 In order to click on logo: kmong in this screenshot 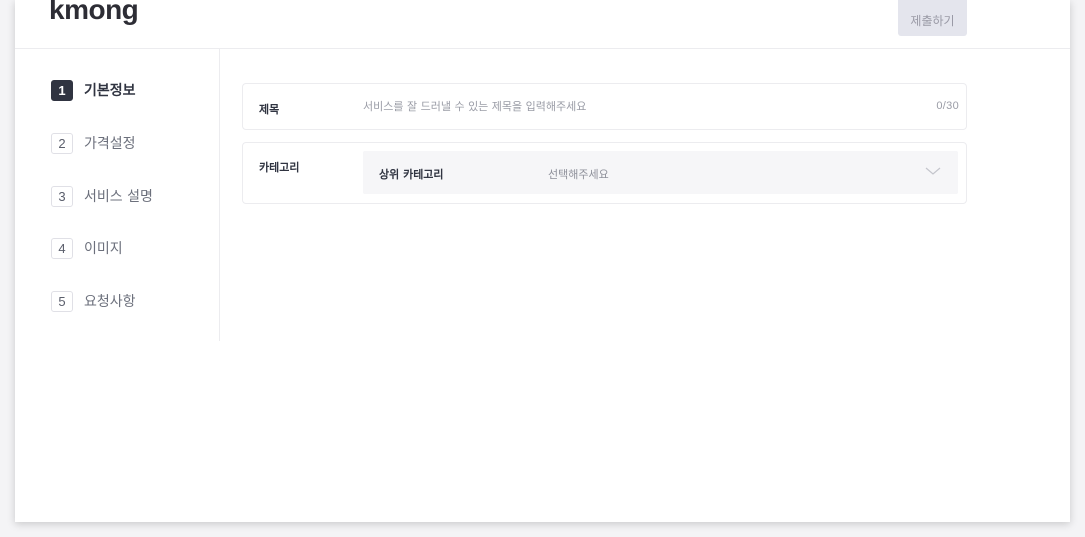, I will do `click(94, 14)`.